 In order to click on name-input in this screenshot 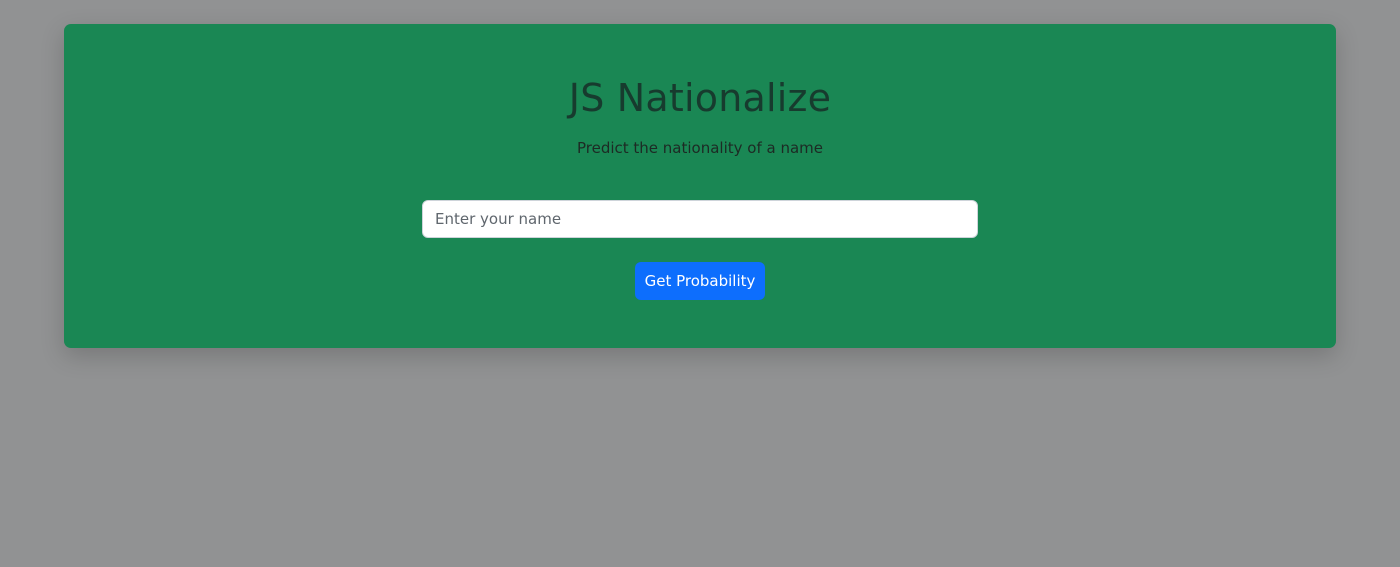, I will do `click(700, 219)`.